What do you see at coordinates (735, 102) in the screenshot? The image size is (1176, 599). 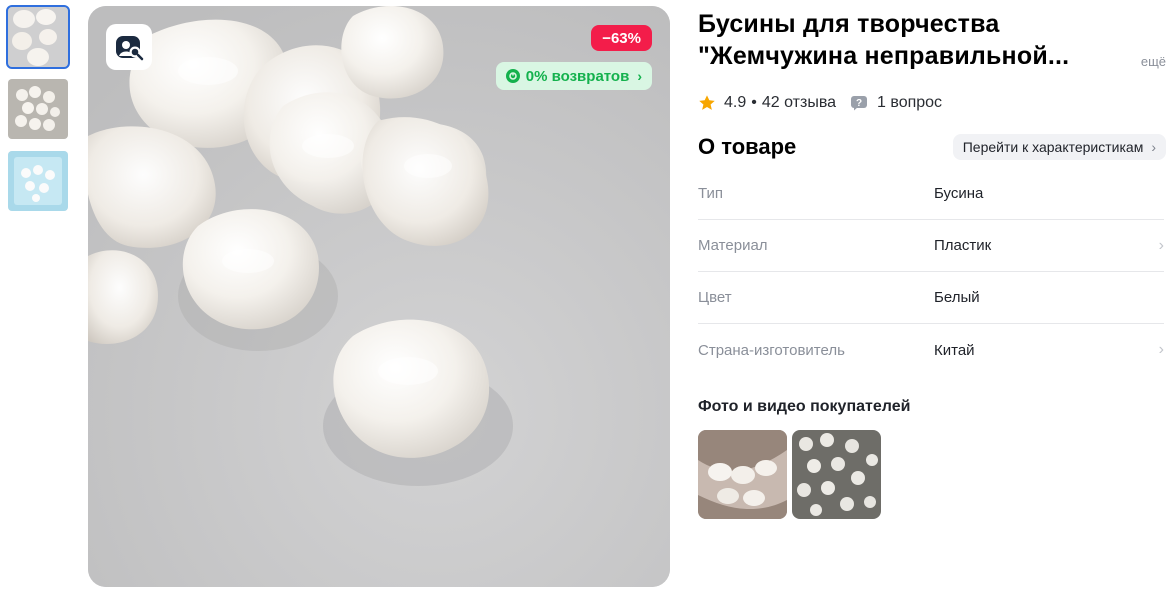 I see `rating-value: 4.9` at bounding box center [735, 102].